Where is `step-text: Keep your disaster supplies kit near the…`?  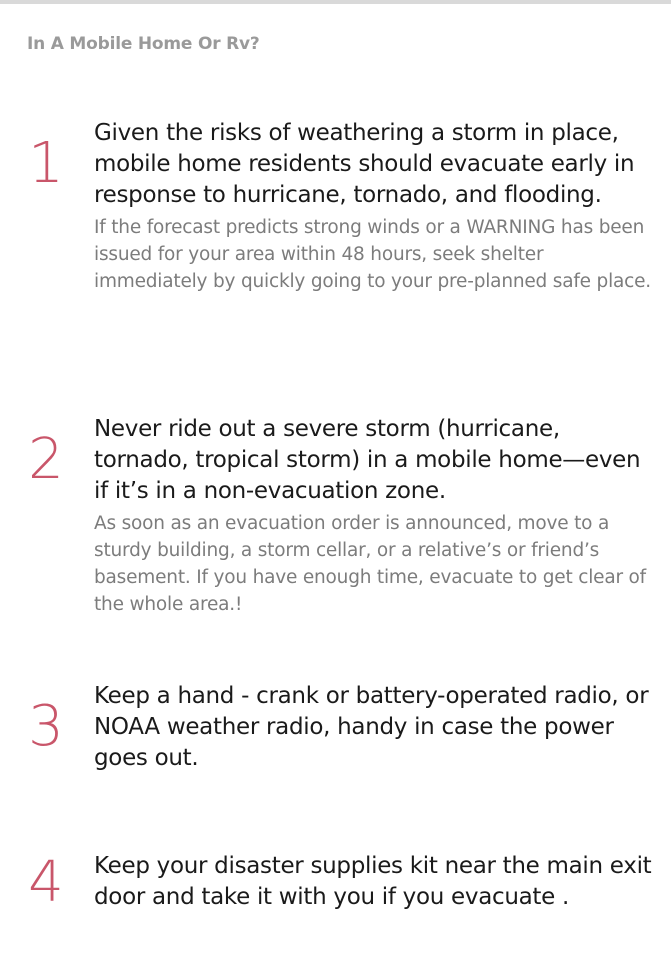
step-text: Keep your disaster supplies kit near the… is located at coordinates (374, 882).